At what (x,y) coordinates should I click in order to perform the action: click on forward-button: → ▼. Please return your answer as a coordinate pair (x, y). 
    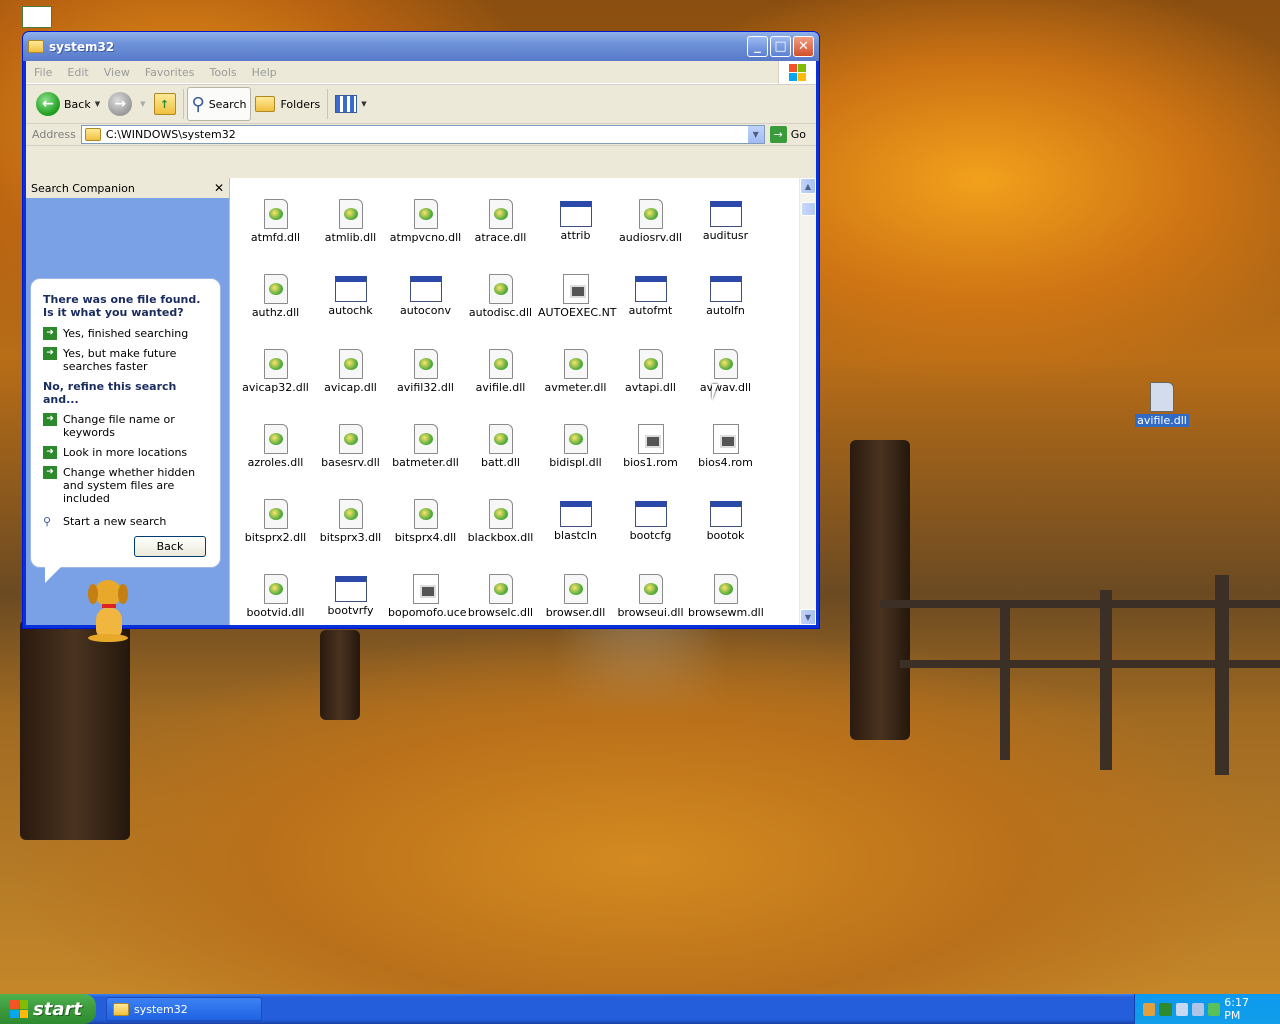
    Looking at the image, I should click on (126, 104).